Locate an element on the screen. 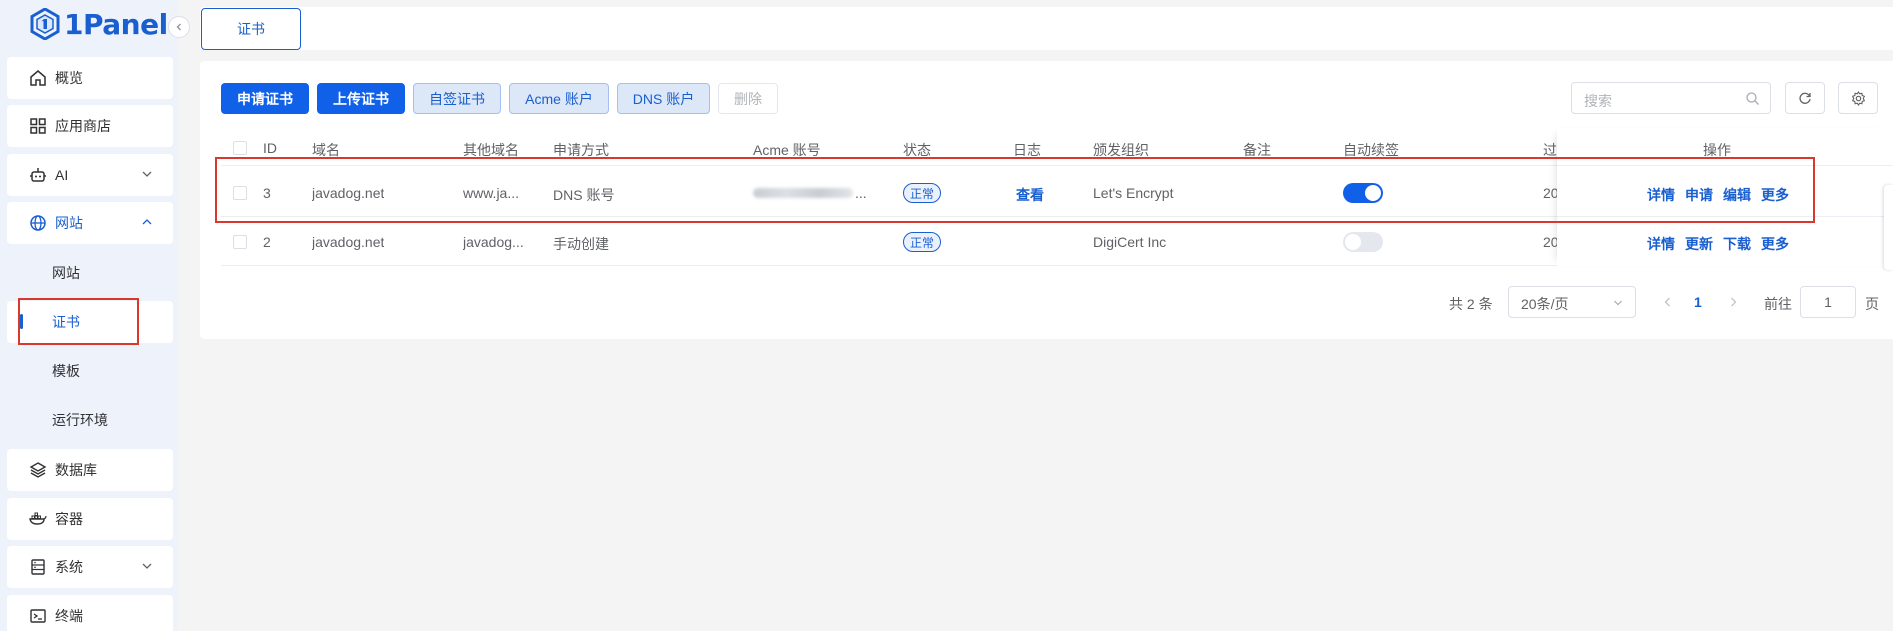 This screenshot has width=1893, height=631. docker-icon is located at coordinates (38, 519).